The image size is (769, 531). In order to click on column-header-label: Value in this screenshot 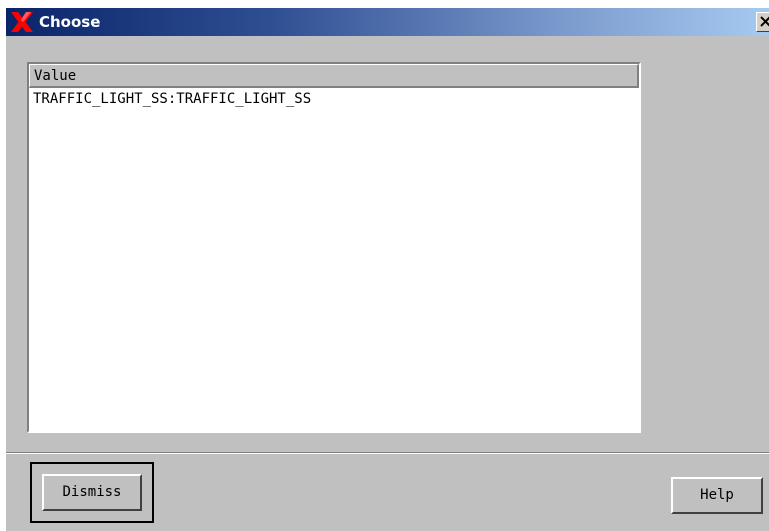, I will do `click(55, 76)`.